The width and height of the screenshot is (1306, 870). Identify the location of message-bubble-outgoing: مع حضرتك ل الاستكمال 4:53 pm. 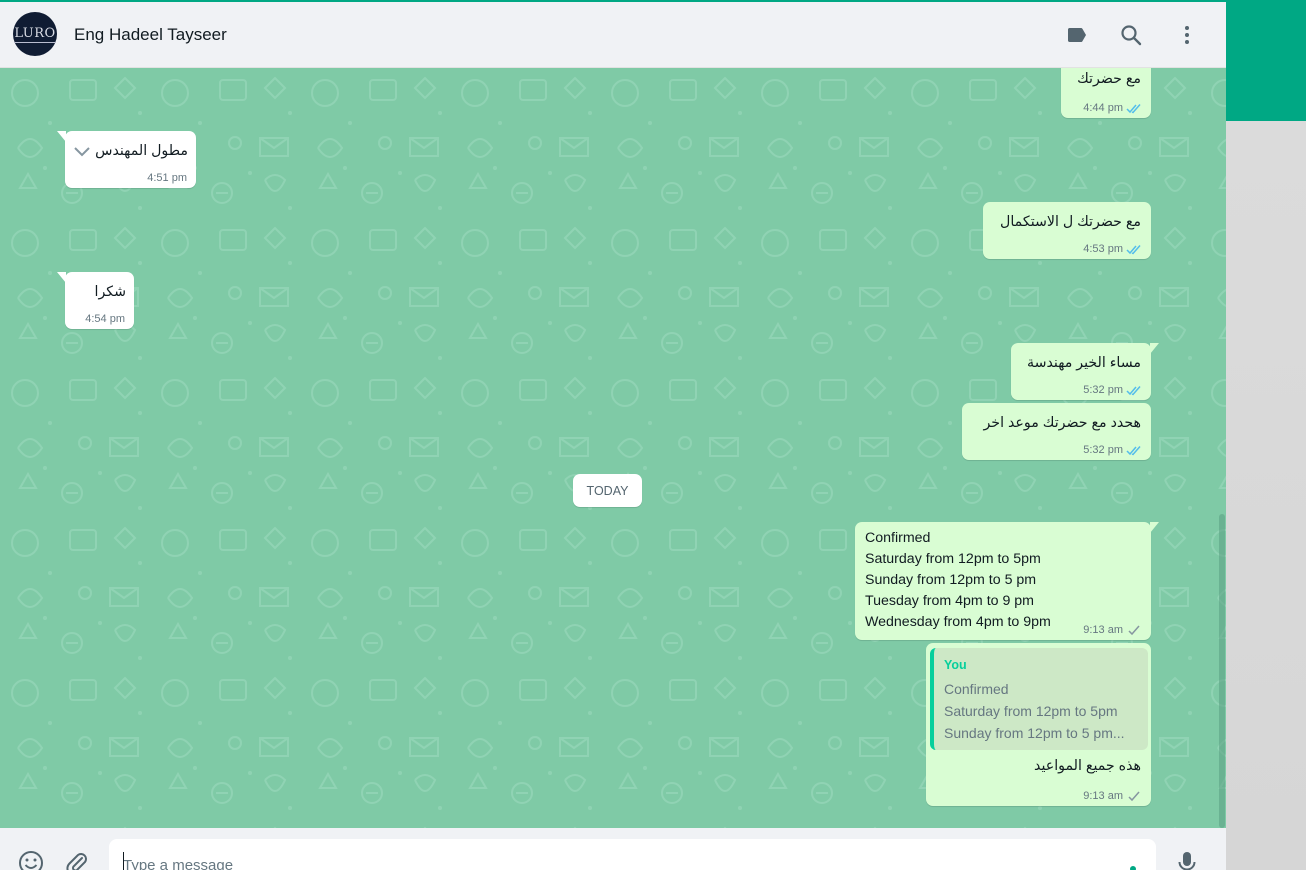
(1067, 230).